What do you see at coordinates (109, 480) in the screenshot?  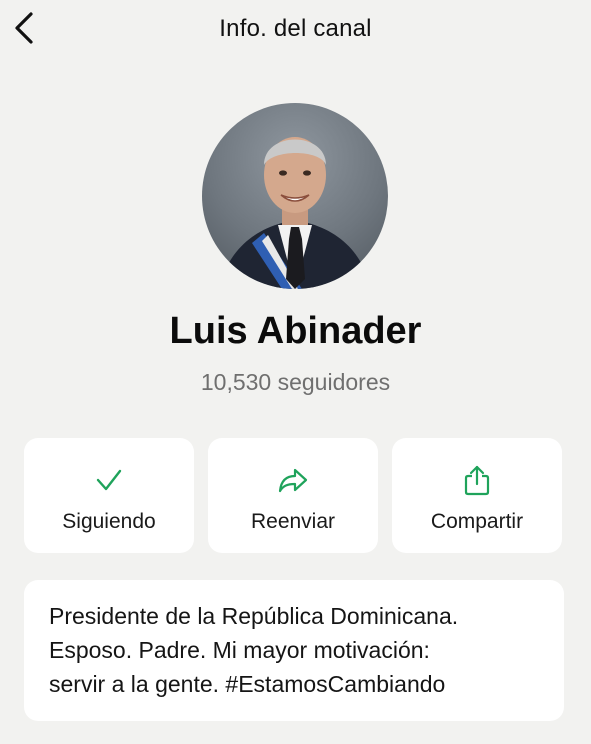 I see `checkmark-icon` at bounding box center [109, 480].